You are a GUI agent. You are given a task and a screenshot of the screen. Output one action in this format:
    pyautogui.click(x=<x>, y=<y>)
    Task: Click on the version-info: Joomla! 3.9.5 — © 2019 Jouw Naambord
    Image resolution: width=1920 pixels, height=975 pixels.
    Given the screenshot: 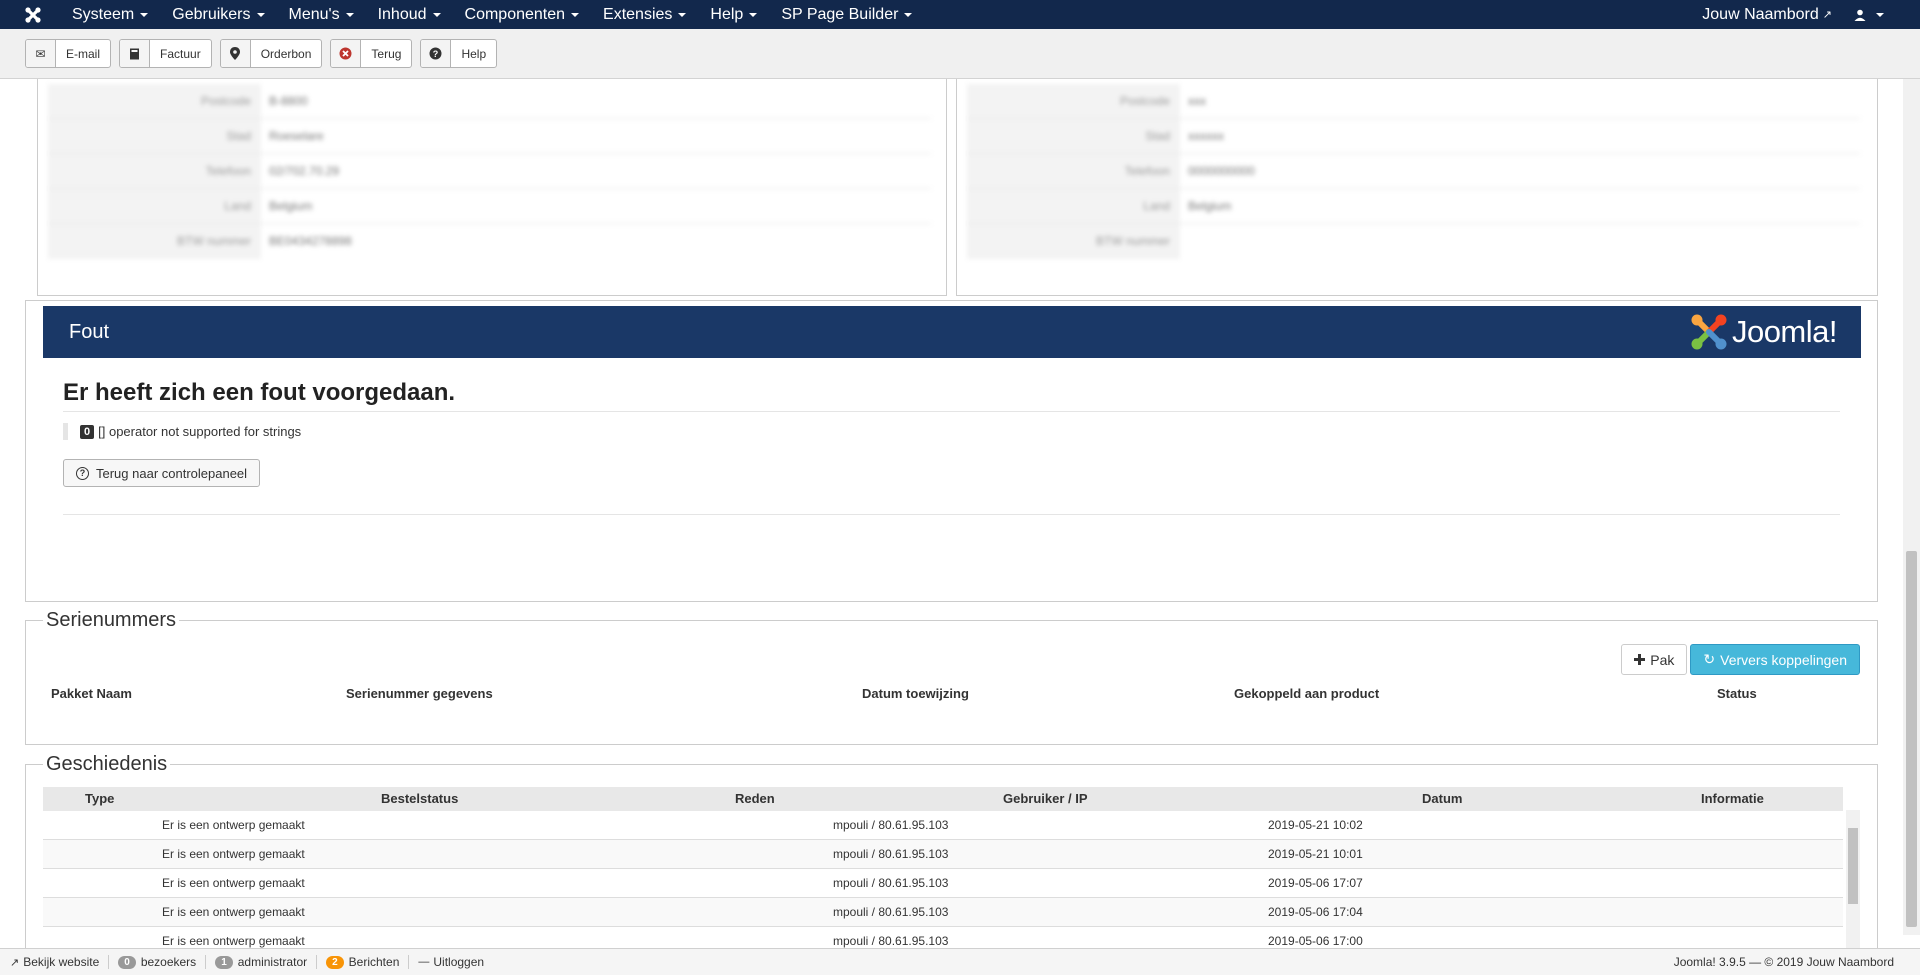 What is the action you would take?
    pyautogui.click(x=1783, y=962)
    